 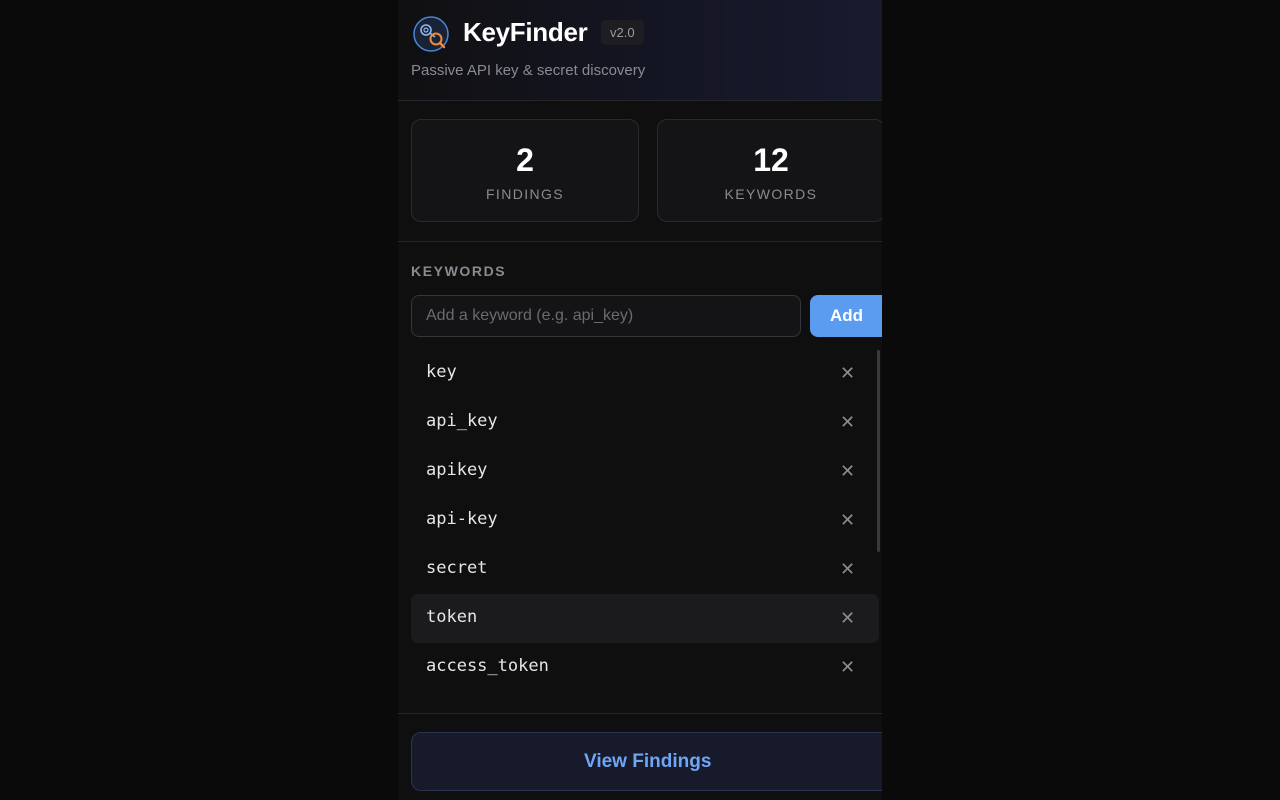 I want to click on keyword-label: api_key, so click(x=462, y=421).